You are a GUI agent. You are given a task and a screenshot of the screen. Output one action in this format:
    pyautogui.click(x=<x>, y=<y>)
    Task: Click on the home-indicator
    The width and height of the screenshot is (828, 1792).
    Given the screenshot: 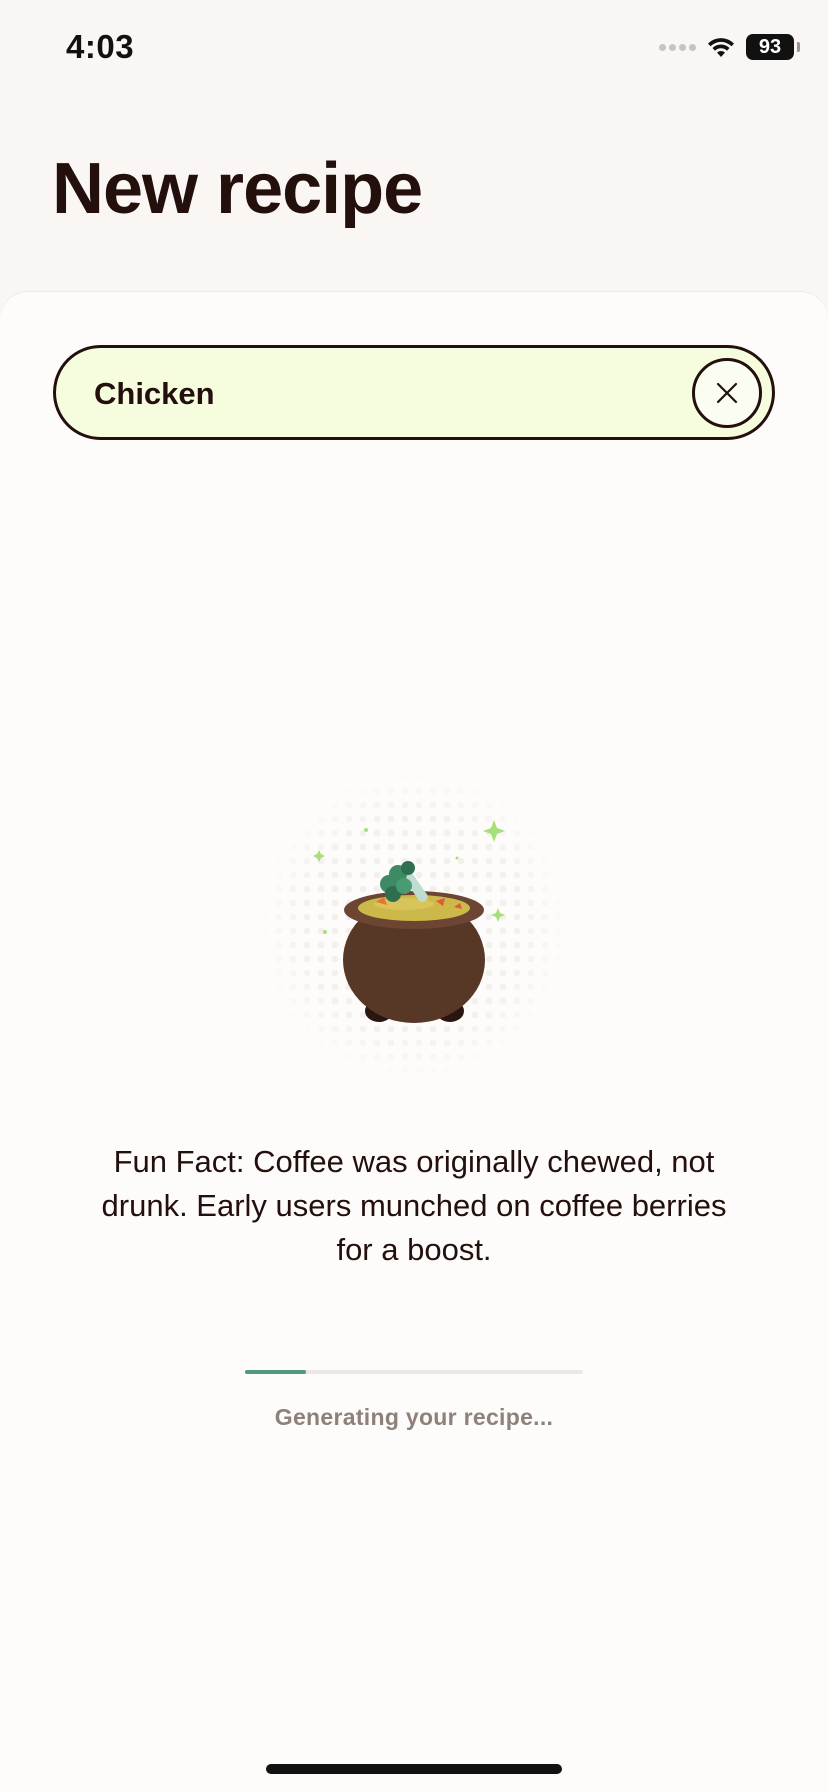 What is the action you would take?
    pyautogui.click(x=414, y=1769)
    